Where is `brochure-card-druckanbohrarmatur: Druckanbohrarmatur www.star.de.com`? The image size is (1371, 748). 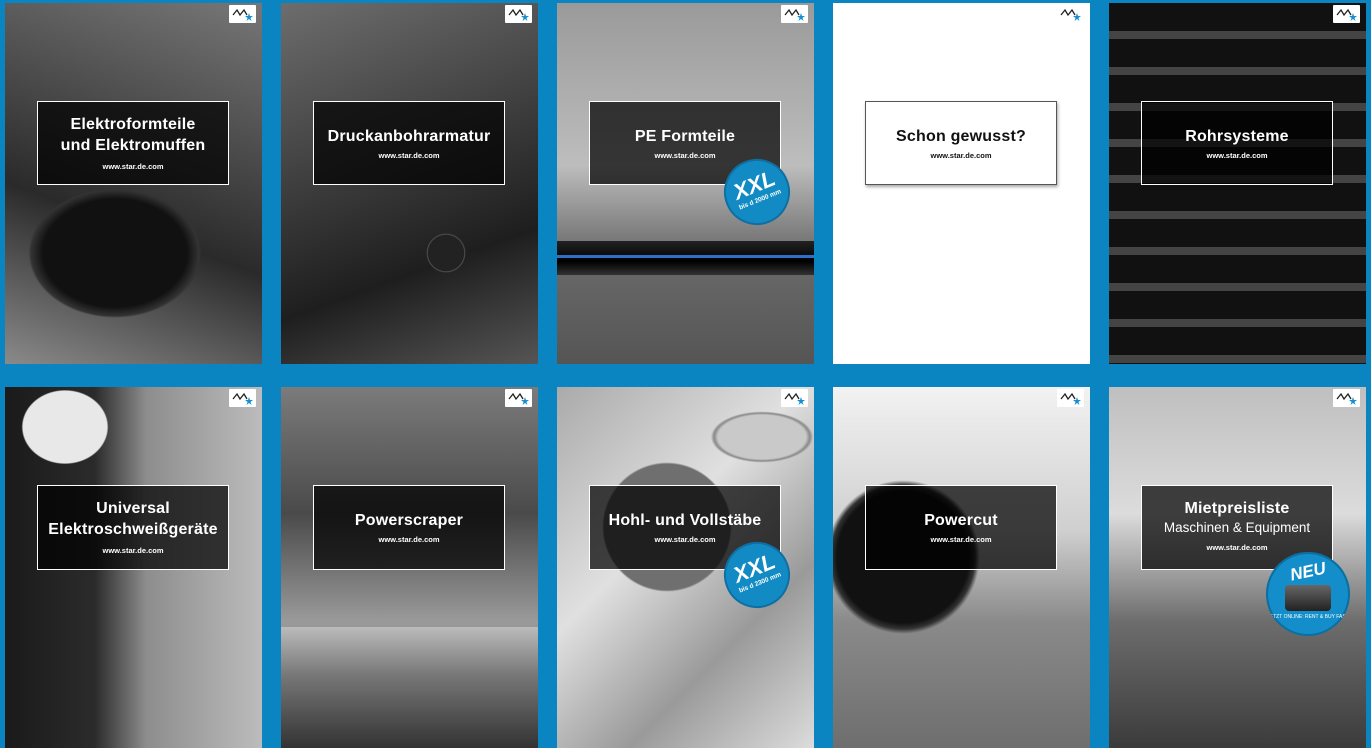 brochure-card-druckanbohrarmatur: Druckanbohrarmatur www.star.de.com is located at coordinates (409, 183).